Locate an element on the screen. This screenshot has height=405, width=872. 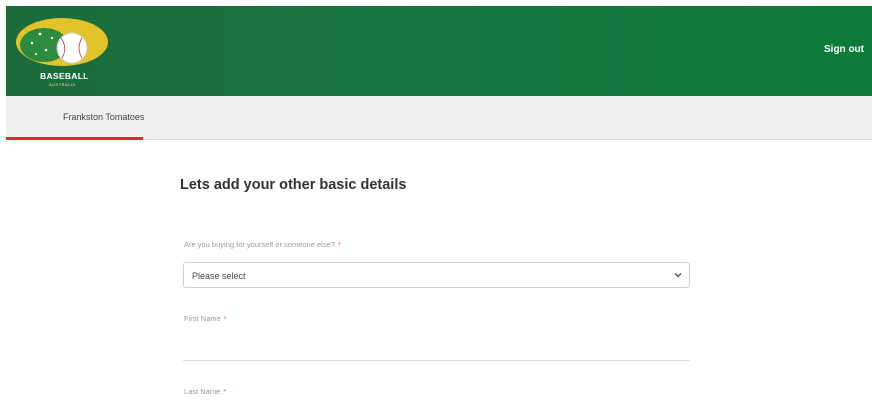
tab-label: Frankston Tomatoes is located at coordinates (104, 117).